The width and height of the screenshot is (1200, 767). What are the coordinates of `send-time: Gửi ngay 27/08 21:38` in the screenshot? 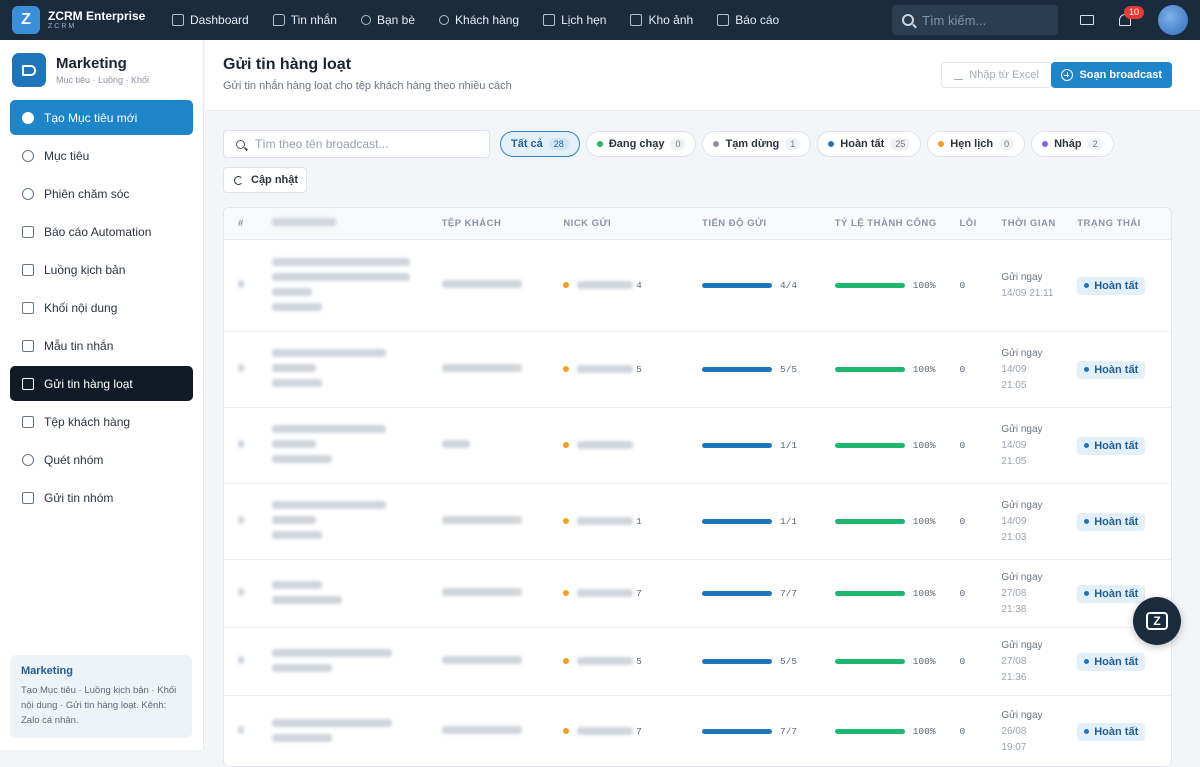 It's located at (1035, 594).